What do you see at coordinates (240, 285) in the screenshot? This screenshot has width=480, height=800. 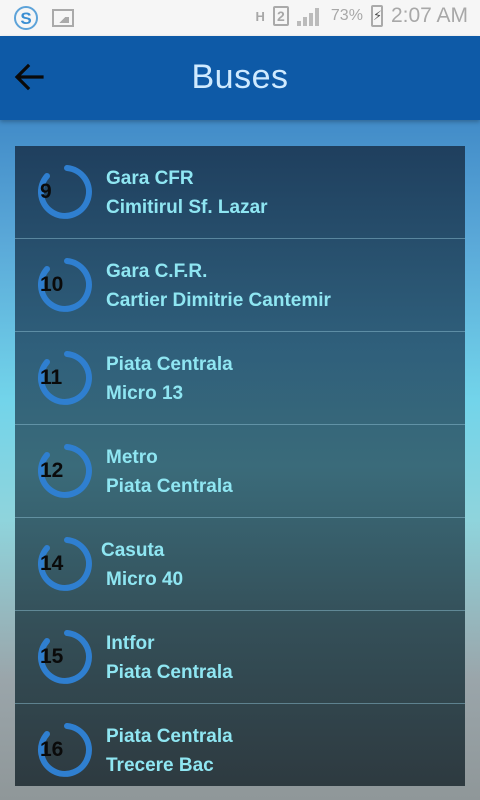 I see `list-item: 10 Gara C.F.R. Cartier Dimitrie Cantemir` at bounding box center [240, 285].